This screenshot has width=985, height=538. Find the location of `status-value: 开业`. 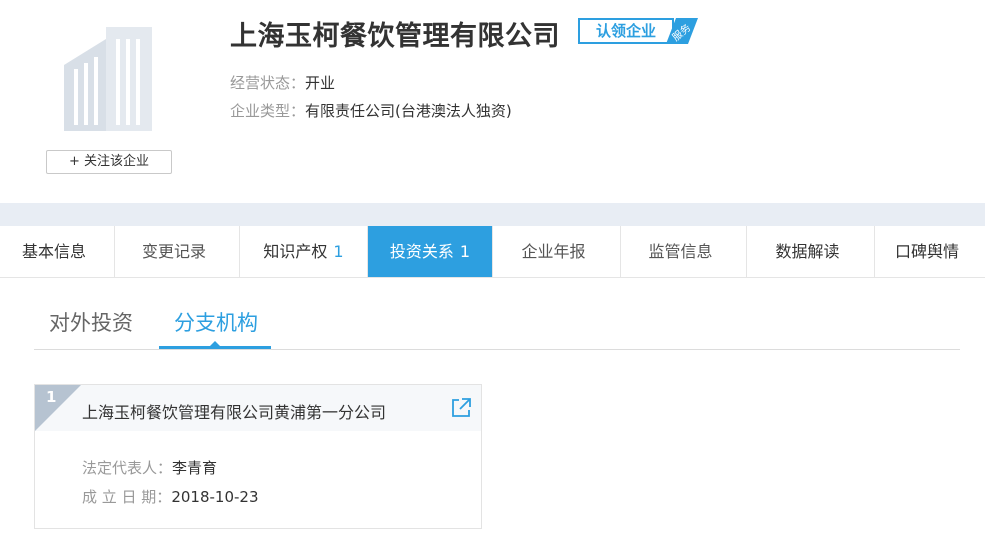

status-value: 开业 is located at coordinates (320, 83).